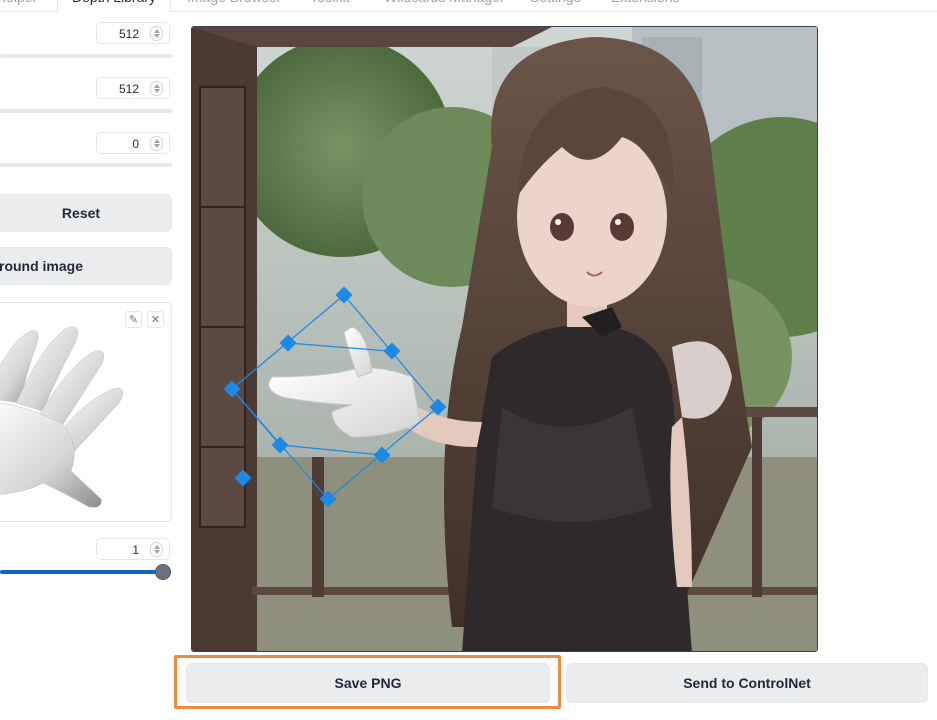 The width and height of the screenshot is (937, 720). I want to click on third-slider-track, so click(86, 165).